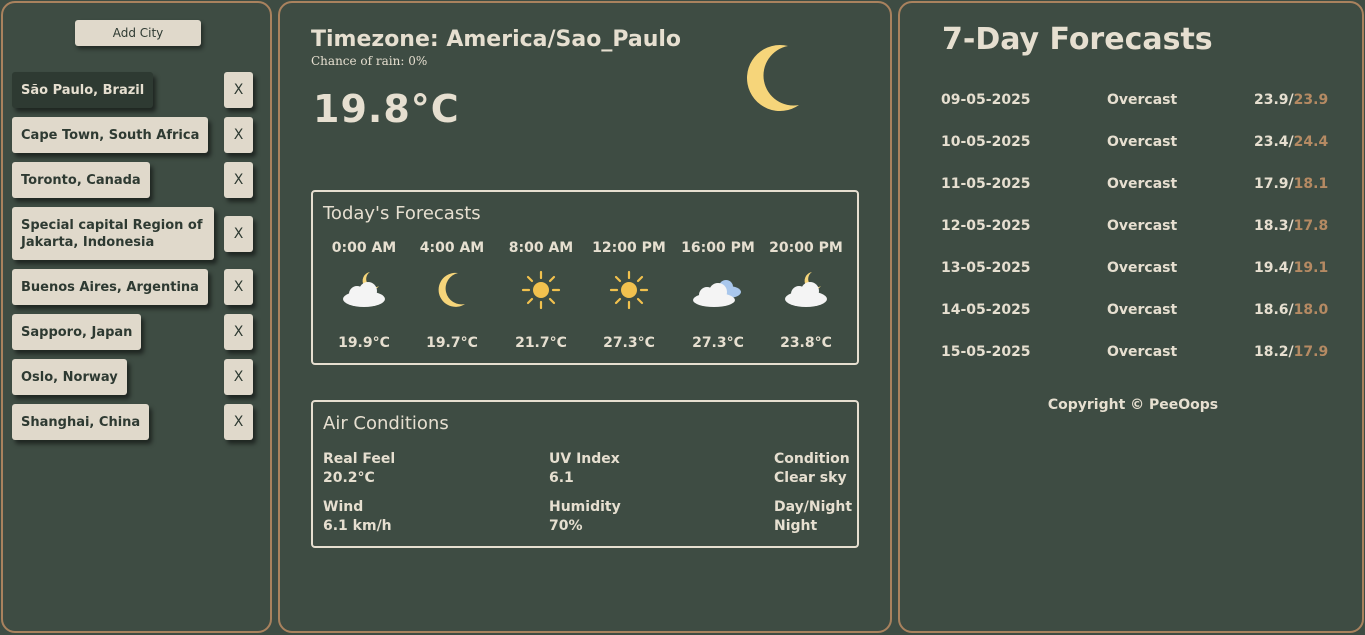  What do you see at coordinates (1311, 352) in the screenshot?
I see `forecast-low: 17.9` at bounding box center [1311, 352].